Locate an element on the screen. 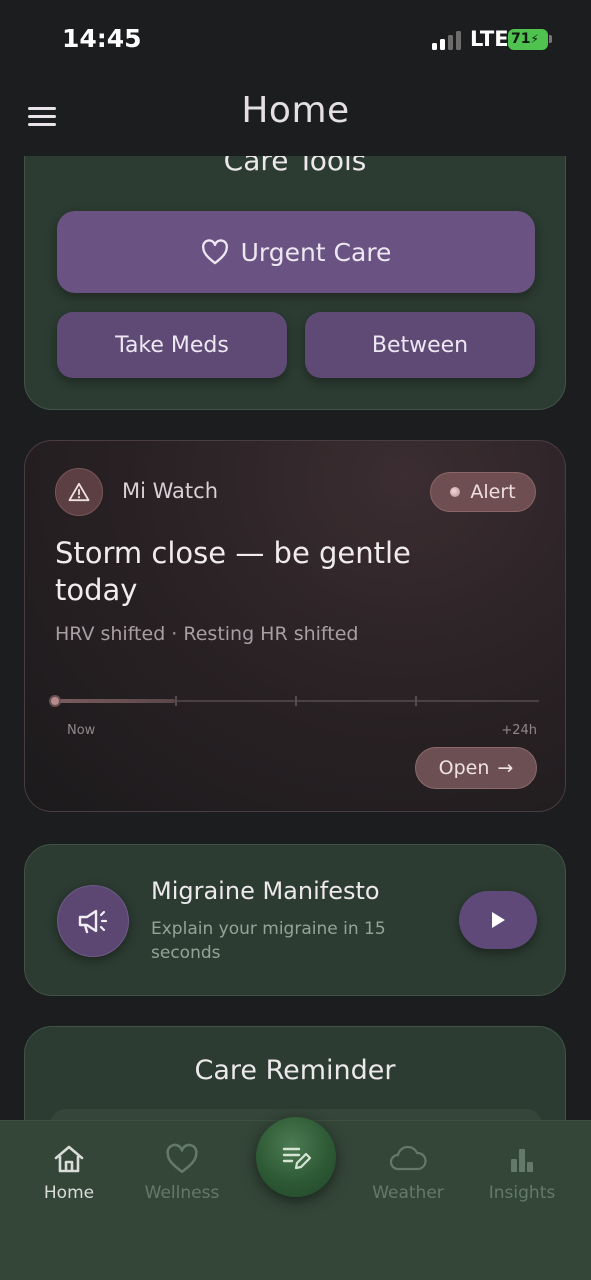  play-button is located at coordinates (498, 920).